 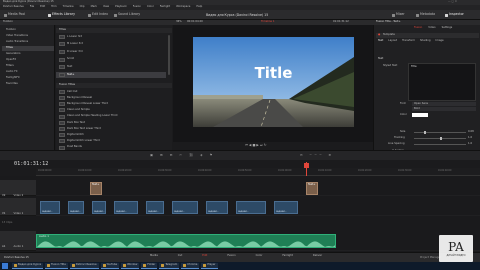 What do you see at coordinates (5, 266) in the screenshot?
I see `start-icon` at bounding box center [5, 266].